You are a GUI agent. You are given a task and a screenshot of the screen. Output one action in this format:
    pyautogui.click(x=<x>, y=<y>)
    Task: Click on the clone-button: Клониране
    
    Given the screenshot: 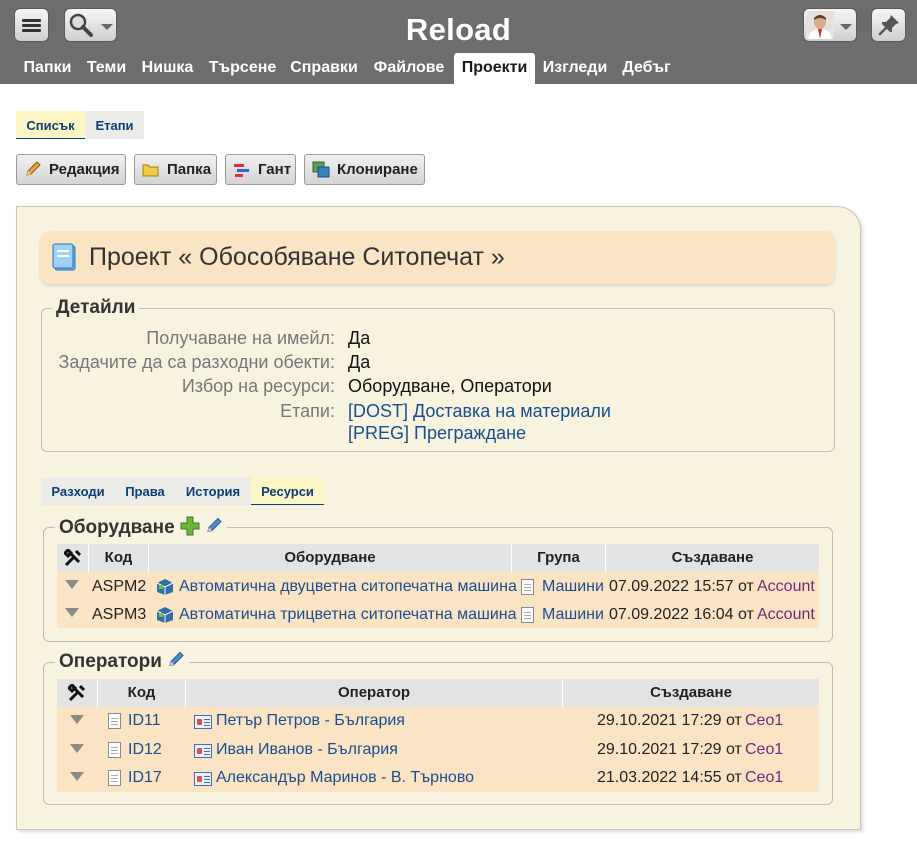 What is the action you would take?
    pyautogui.click(x=364, y=169)
    